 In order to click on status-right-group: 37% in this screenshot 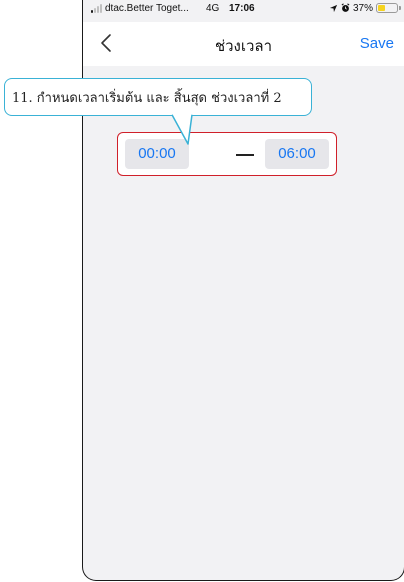, I will do `click(365, 8)`.